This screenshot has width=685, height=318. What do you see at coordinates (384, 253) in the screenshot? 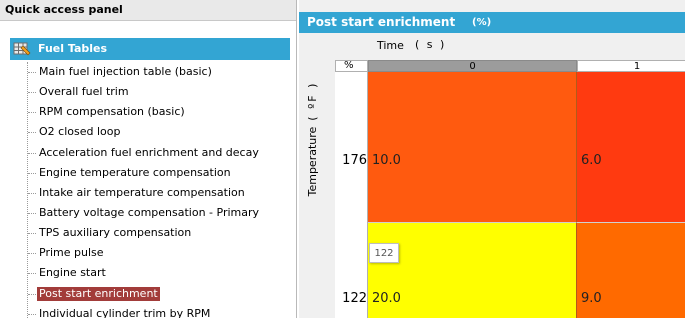
I see `row-value-tooltip: 122` at bounding box center [384, 253].